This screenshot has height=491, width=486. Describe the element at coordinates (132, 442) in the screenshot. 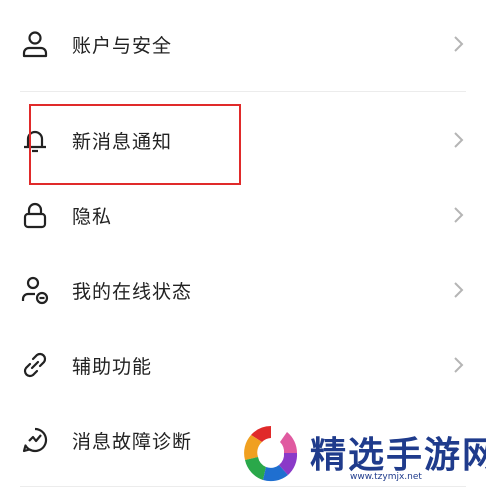

I see `settings-item-label: 消息故障诊断` at that location.